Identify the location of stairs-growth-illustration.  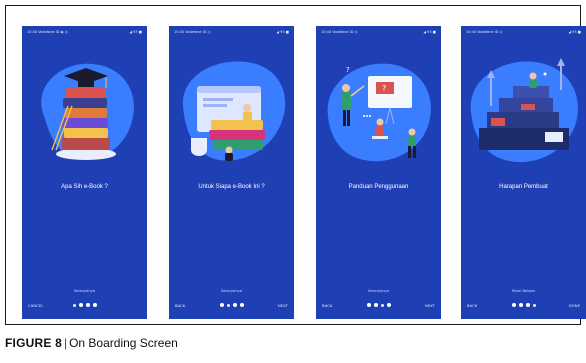
(524, 110).